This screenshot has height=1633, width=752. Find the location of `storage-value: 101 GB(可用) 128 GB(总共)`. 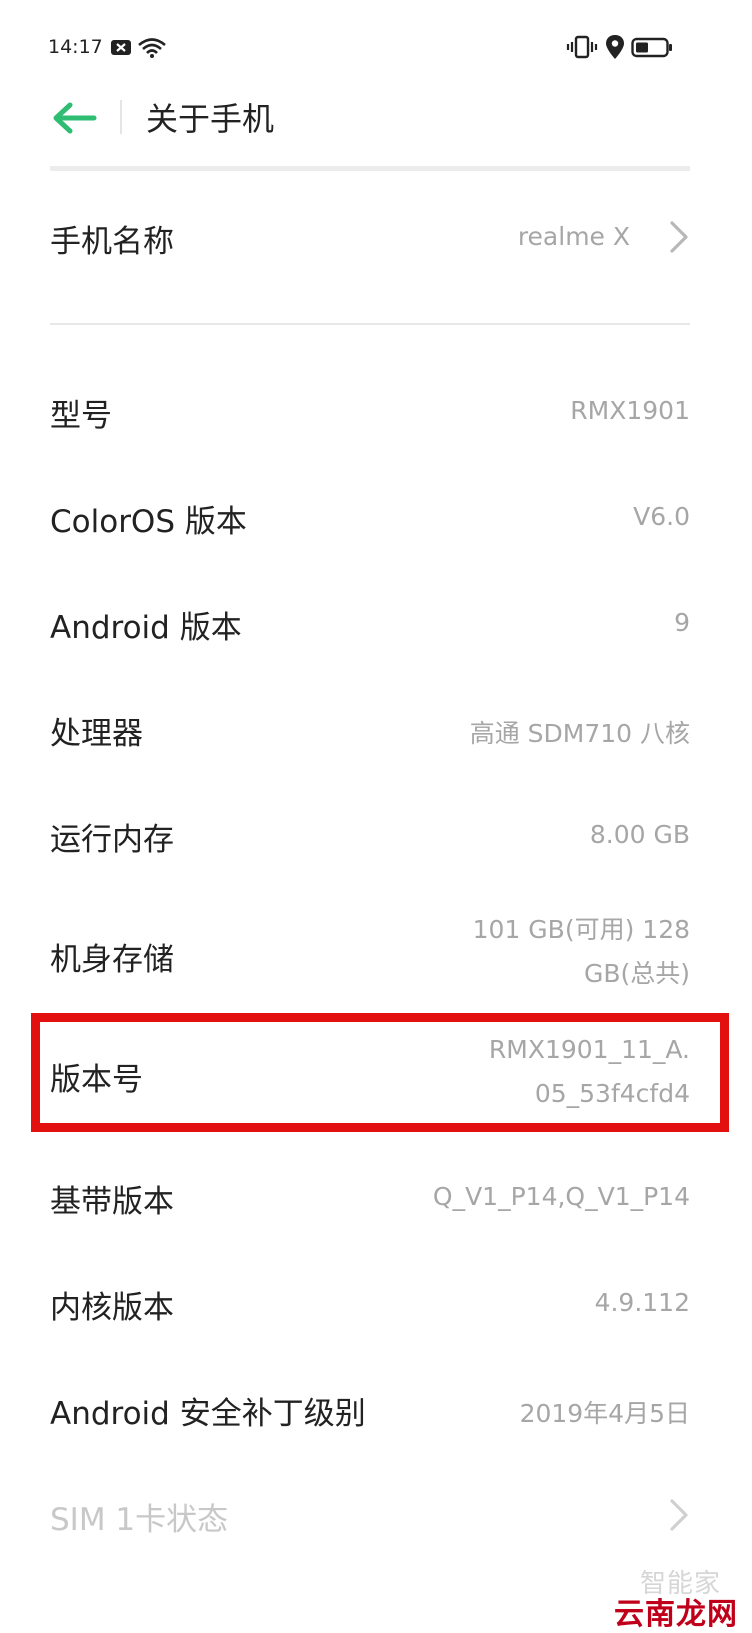

storage-value: 101 GB(可用) 128 GB(总共) is located at coordinates (581, 952).